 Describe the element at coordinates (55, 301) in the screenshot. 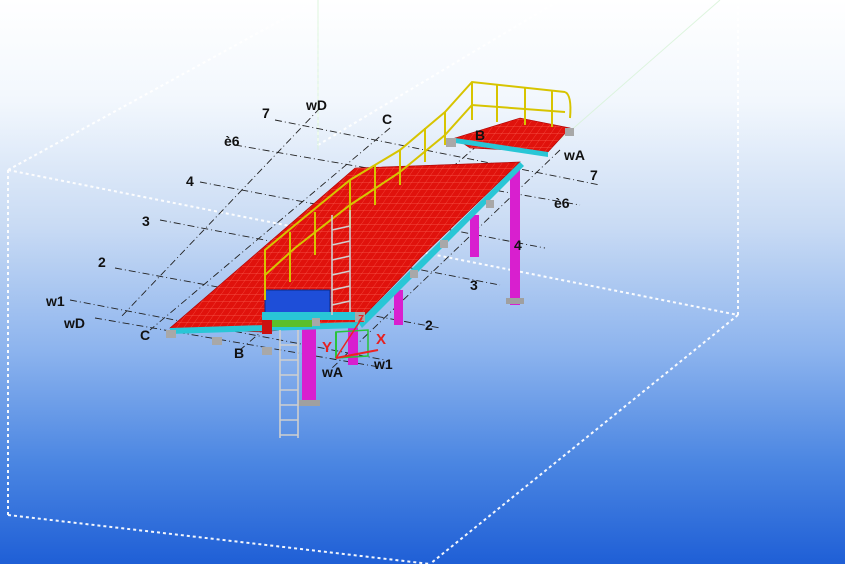

I see `grid-label-w1: w1` at that location.